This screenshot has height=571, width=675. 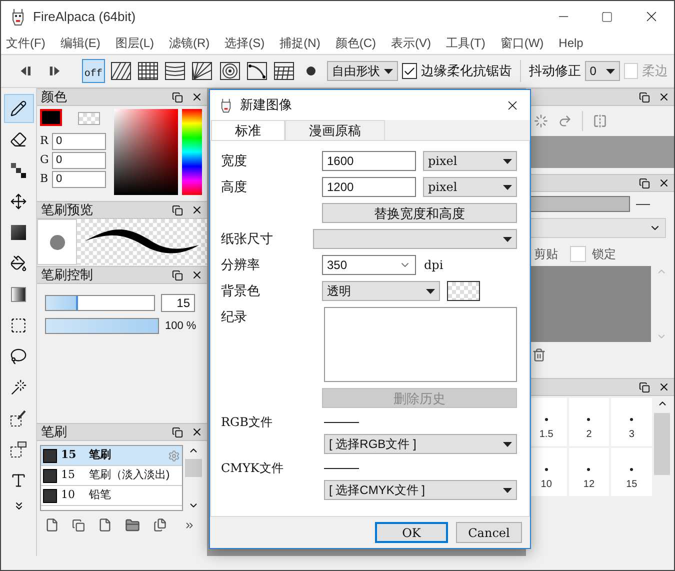 What do you see at coordinates (369, 187) in the screenshot?
I see `text-field: 1200` at bounding box center [369, 187].